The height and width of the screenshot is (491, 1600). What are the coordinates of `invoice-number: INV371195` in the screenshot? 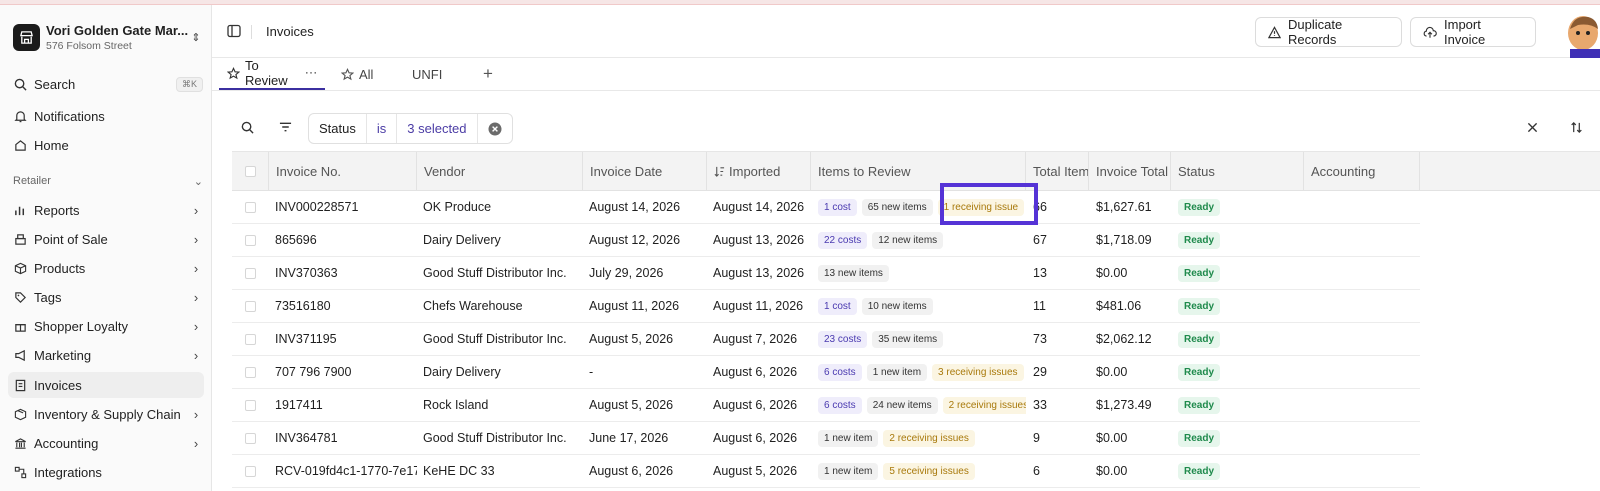 It's located at (306, 339).